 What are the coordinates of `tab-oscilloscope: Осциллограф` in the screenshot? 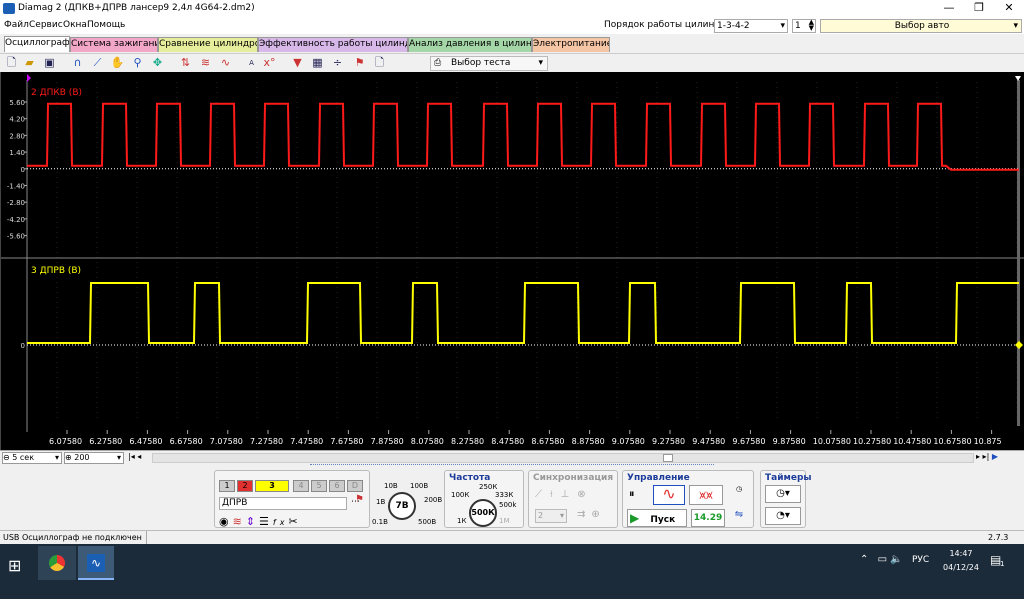 It's located at (37, 44).